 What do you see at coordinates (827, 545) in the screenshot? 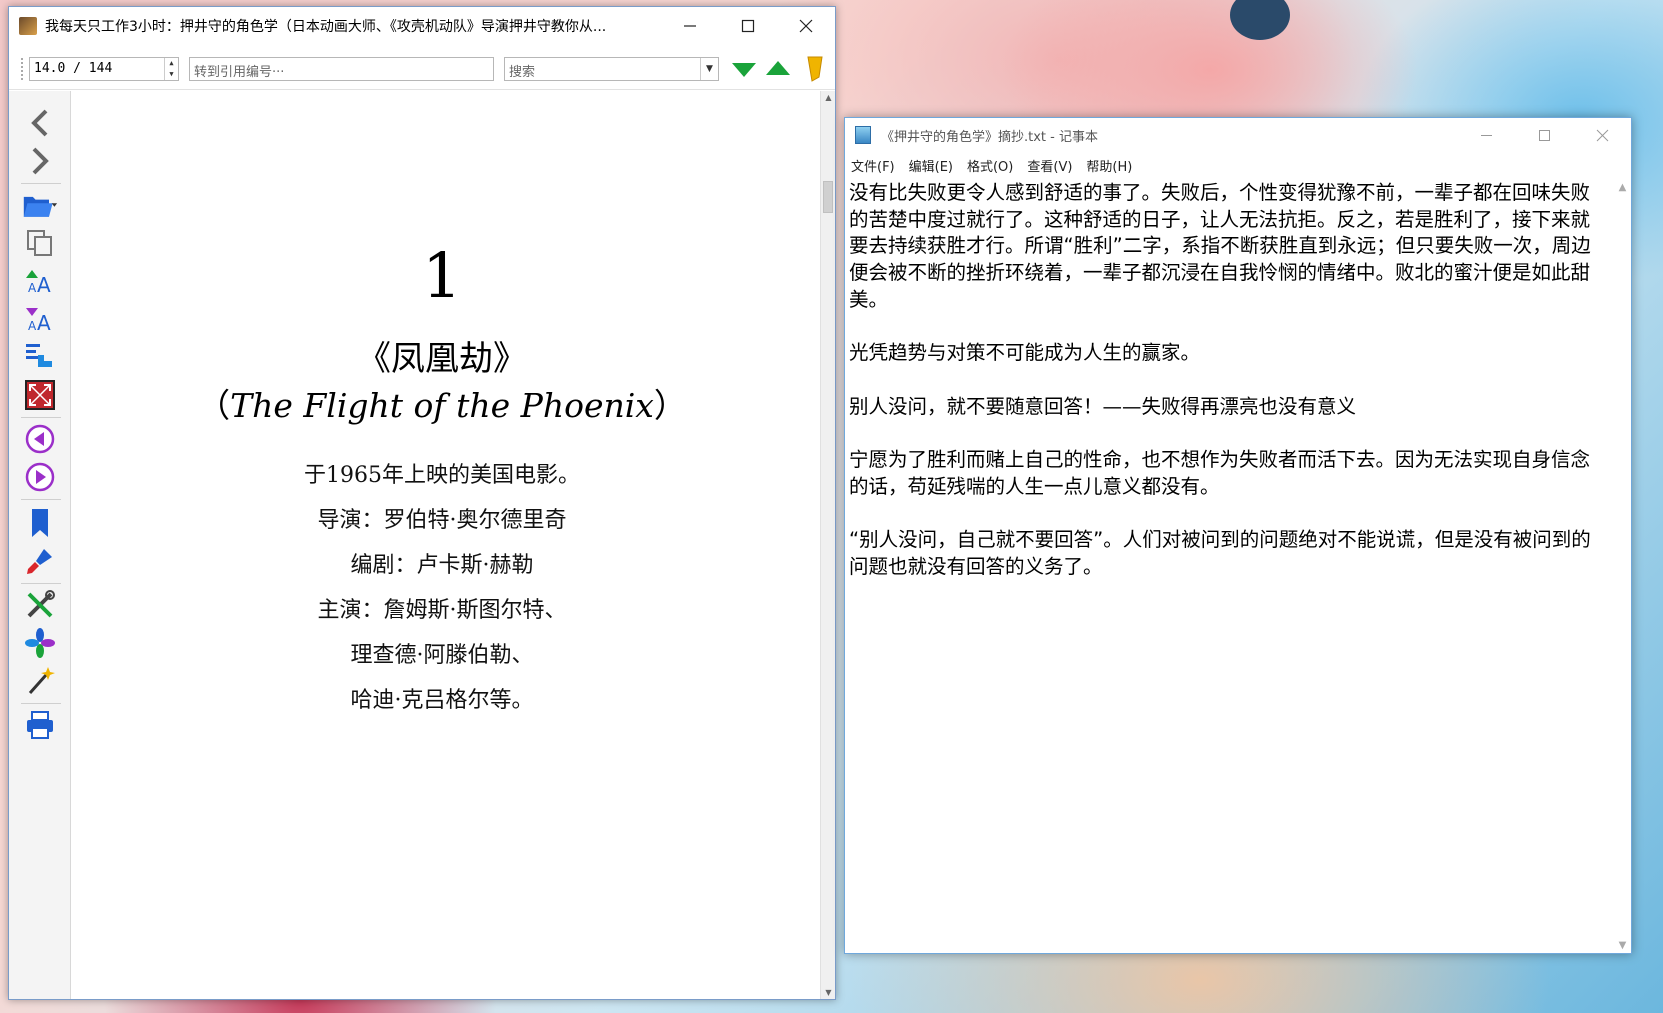
I see `reader-scrollbar: ▲ ▼` at bounding box center [827, 545].